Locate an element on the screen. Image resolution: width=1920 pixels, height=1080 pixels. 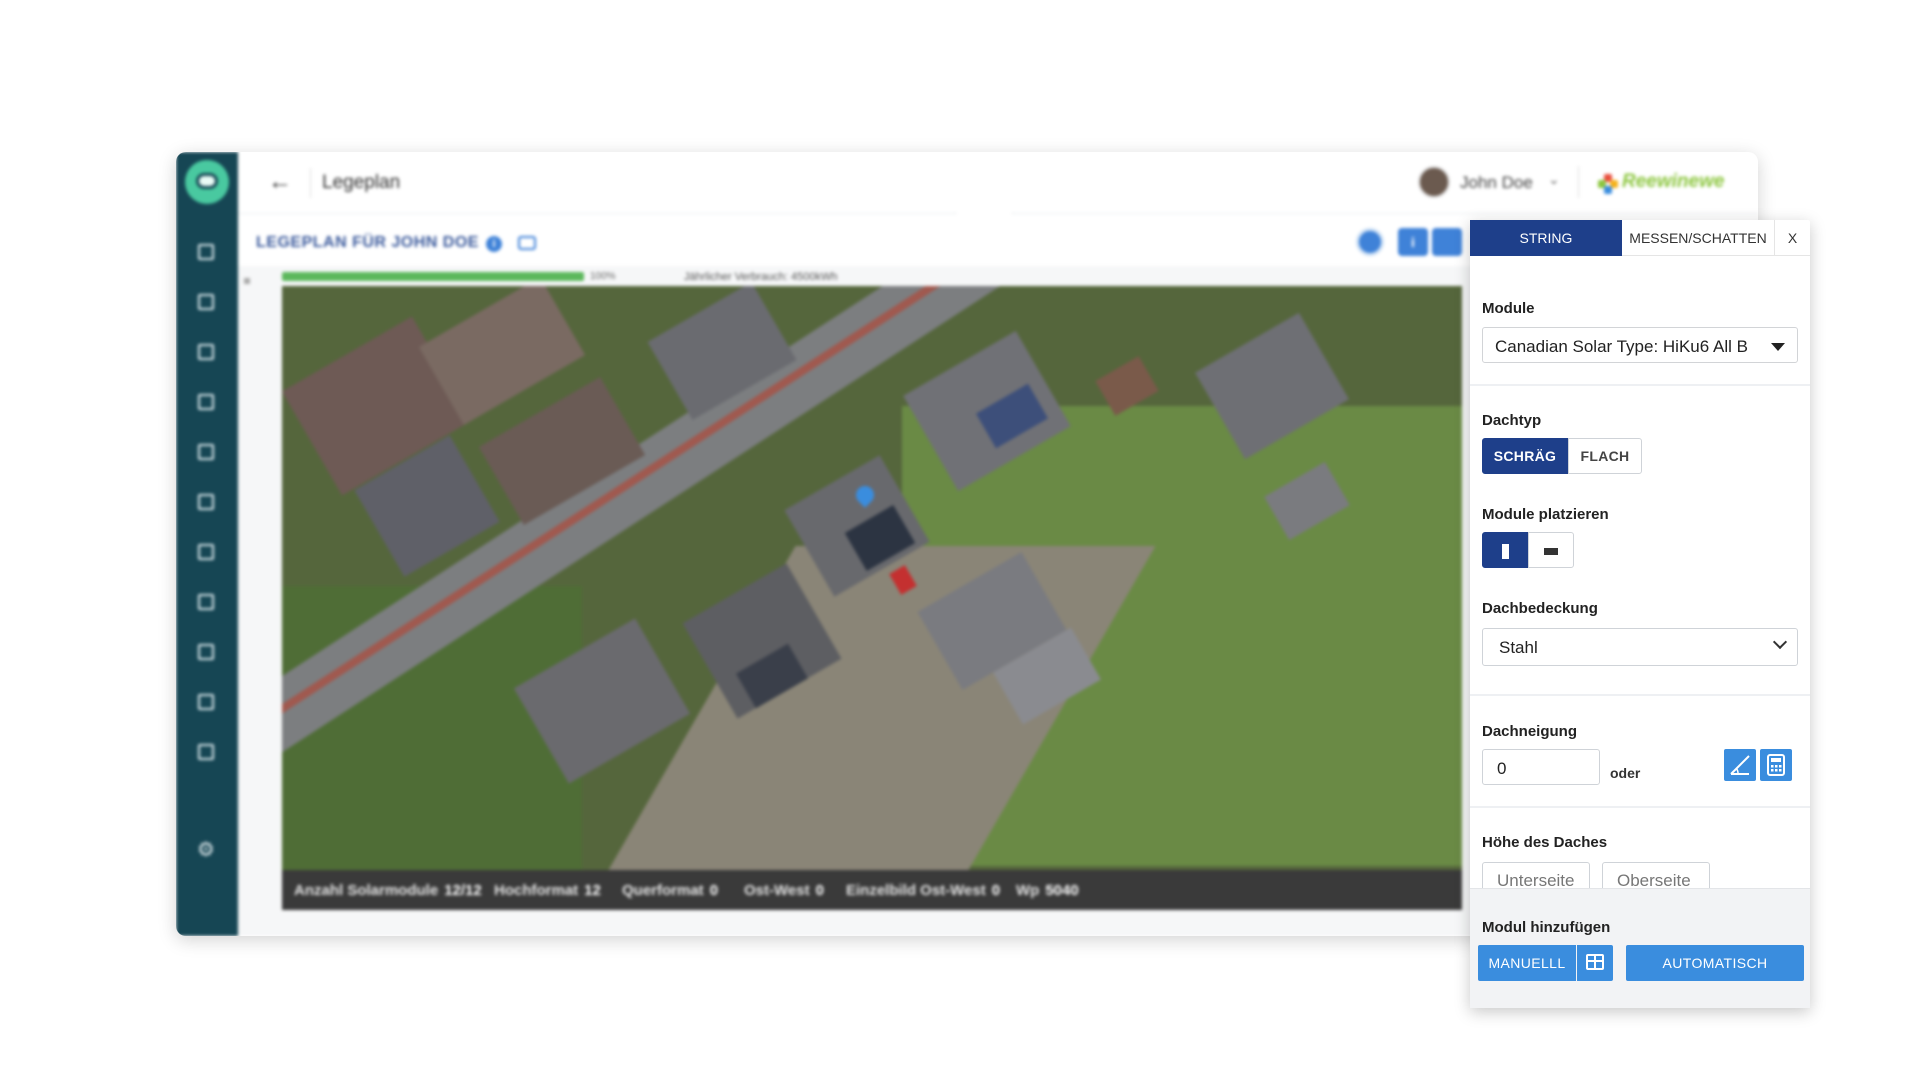
module-select: Canadian Solar Type: HiKu6 All B is located at coordinates (1640, 345).